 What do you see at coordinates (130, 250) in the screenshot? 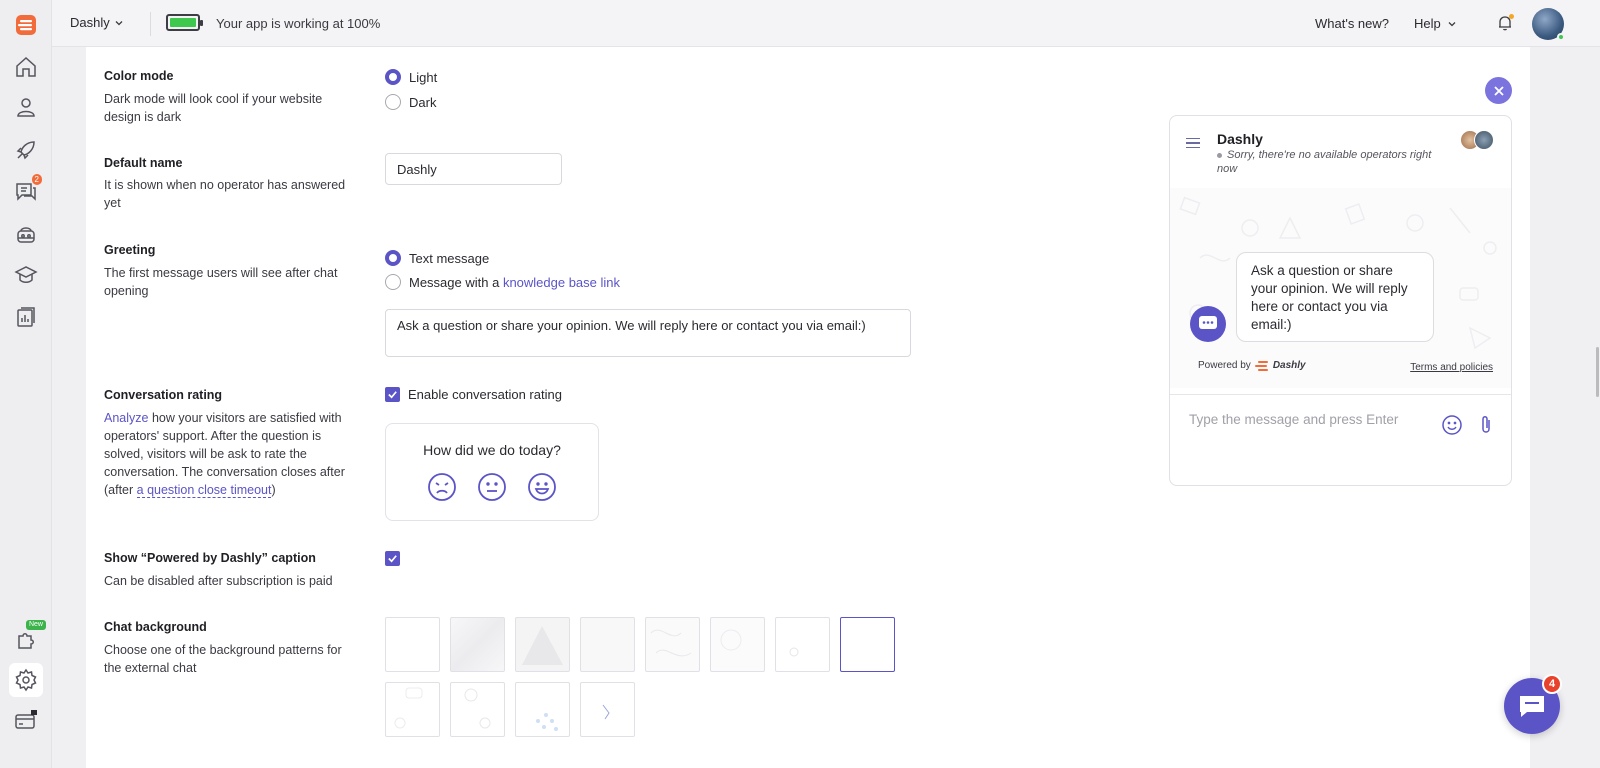
I see `greeting-title: Greeting` at bounding box center [130, 250].